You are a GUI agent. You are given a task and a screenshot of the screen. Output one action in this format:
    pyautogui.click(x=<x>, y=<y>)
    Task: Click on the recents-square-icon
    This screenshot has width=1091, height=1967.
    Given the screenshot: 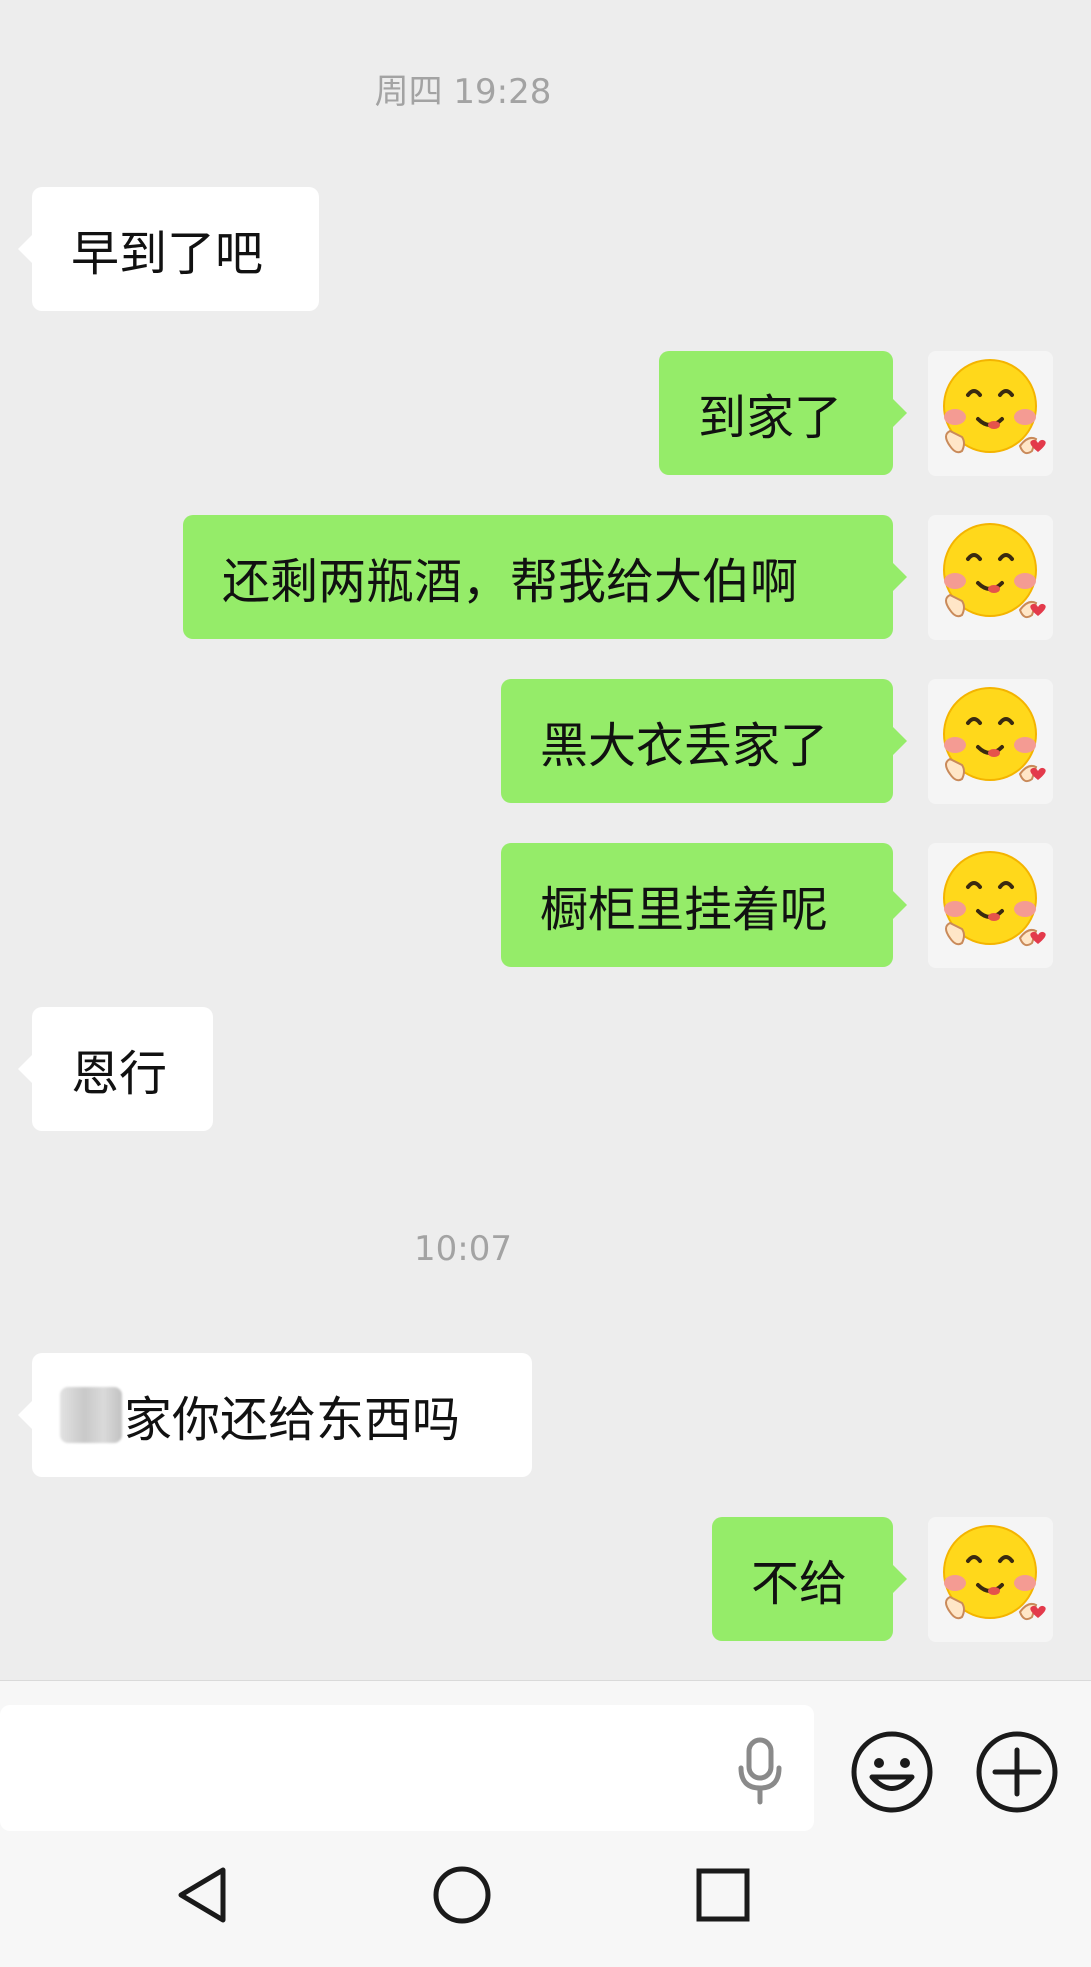 What is the action you would take?
    pyautogui.click(x=723, y=1895)
    